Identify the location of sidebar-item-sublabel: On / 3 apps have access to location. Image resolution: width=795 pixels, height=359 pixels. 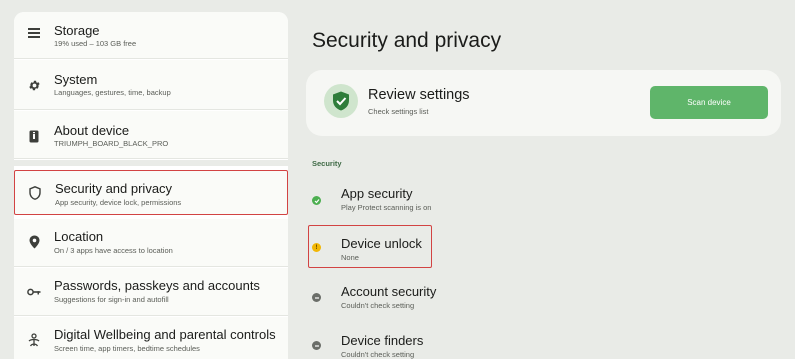
(113, 250).